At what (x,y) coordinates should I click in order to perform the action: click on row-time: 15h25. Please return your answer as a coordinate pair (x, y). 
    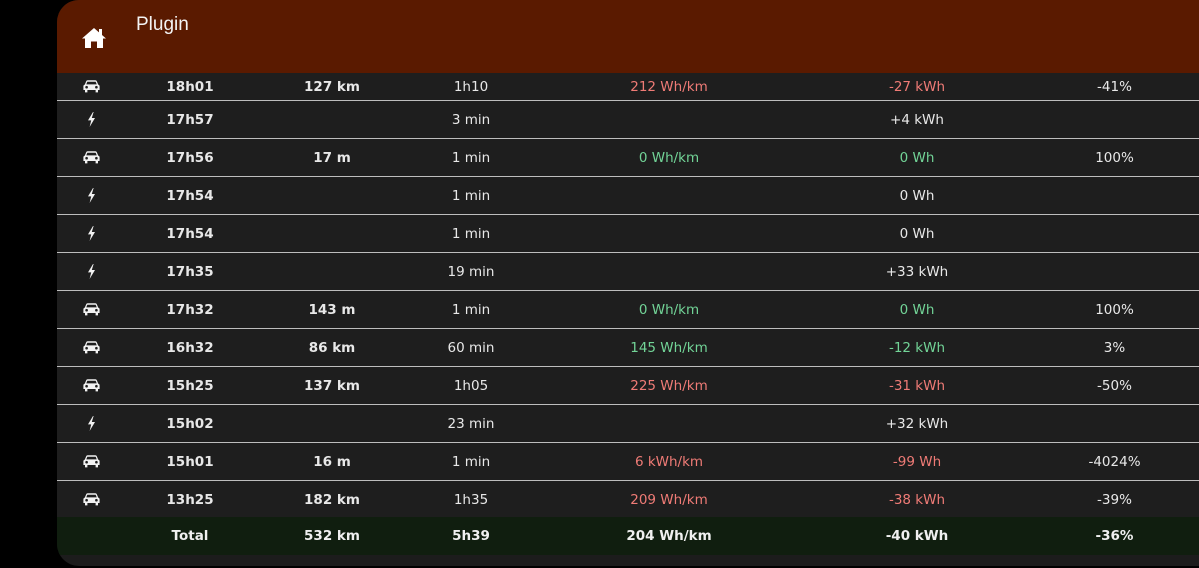
    Looking at the image, I should click on (190, 385).